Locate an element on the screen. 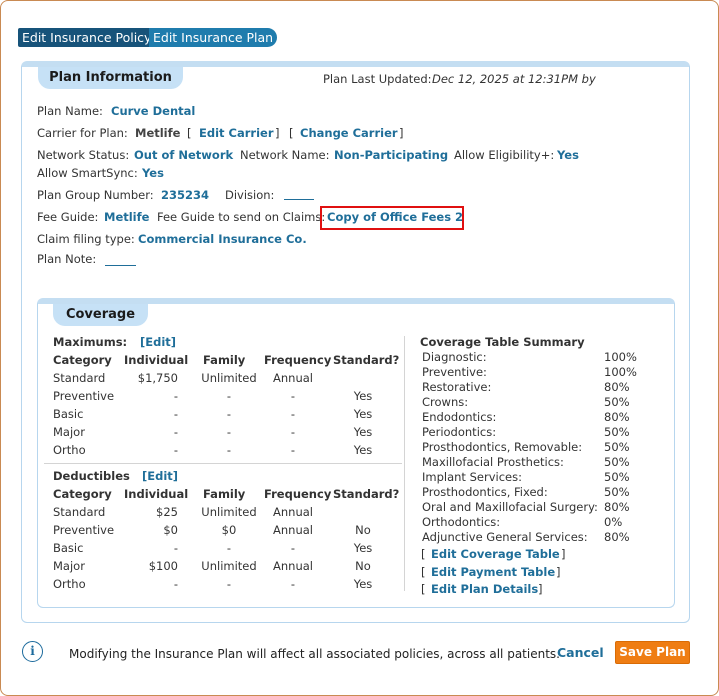 The image size is (719, 696). plan-information-heading: Plan Information is located at coordinates (110, 78).